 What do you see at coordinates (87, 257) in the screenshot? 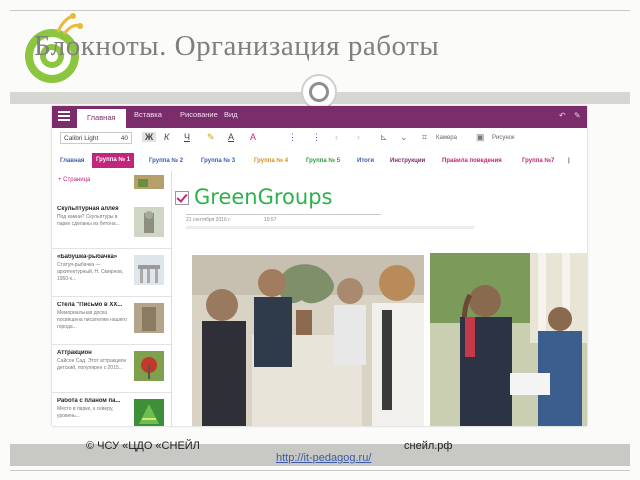
I see `page-item-title: «Бабушка-рыбачка»` at bounding box center [87, 257].